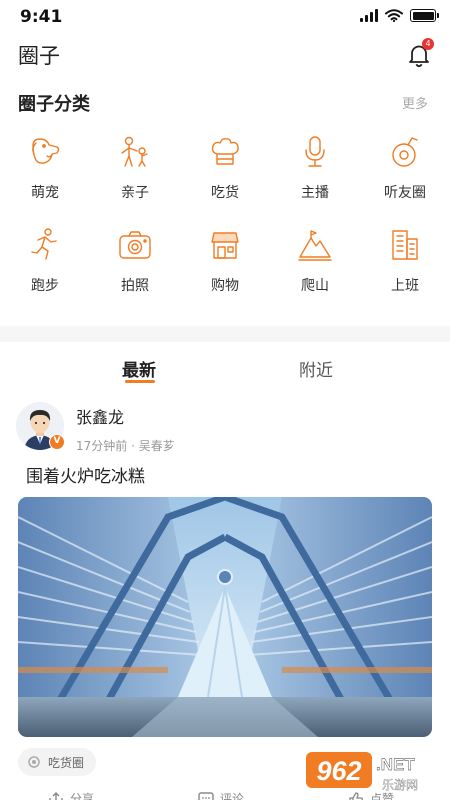 The image size is (450, 800). Describe the element at coordinates (82, 796) in the screenshot. I see `share-label: 分享` at that location.